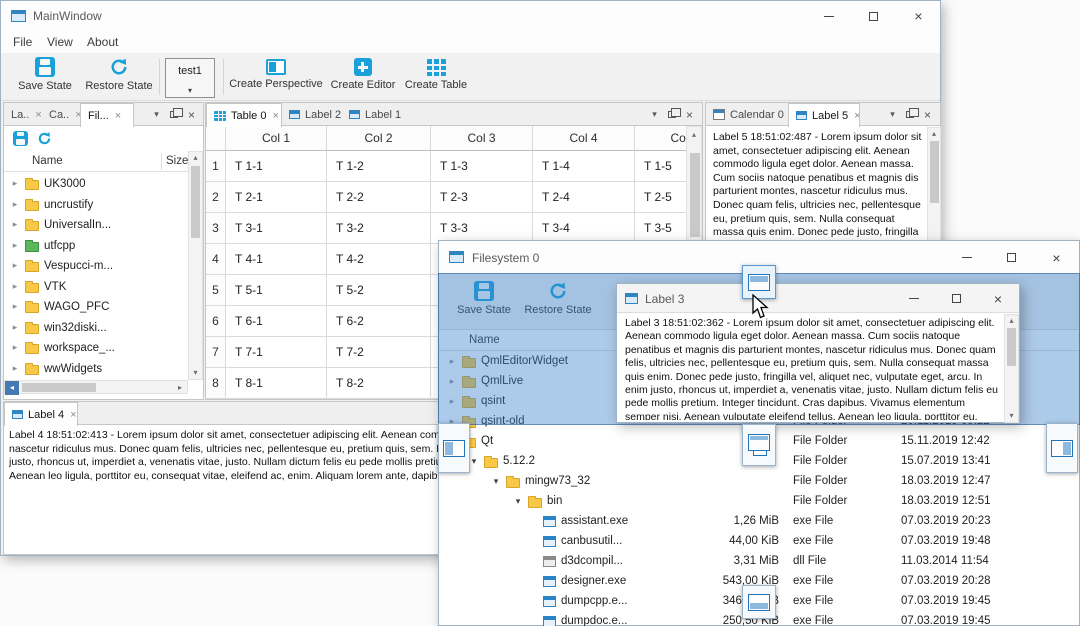 This screenshot has height=626, width=1080. Describe the element at coordinates (379, 228) in the screenshot. I see `table-cell: T 3-2` at that location.